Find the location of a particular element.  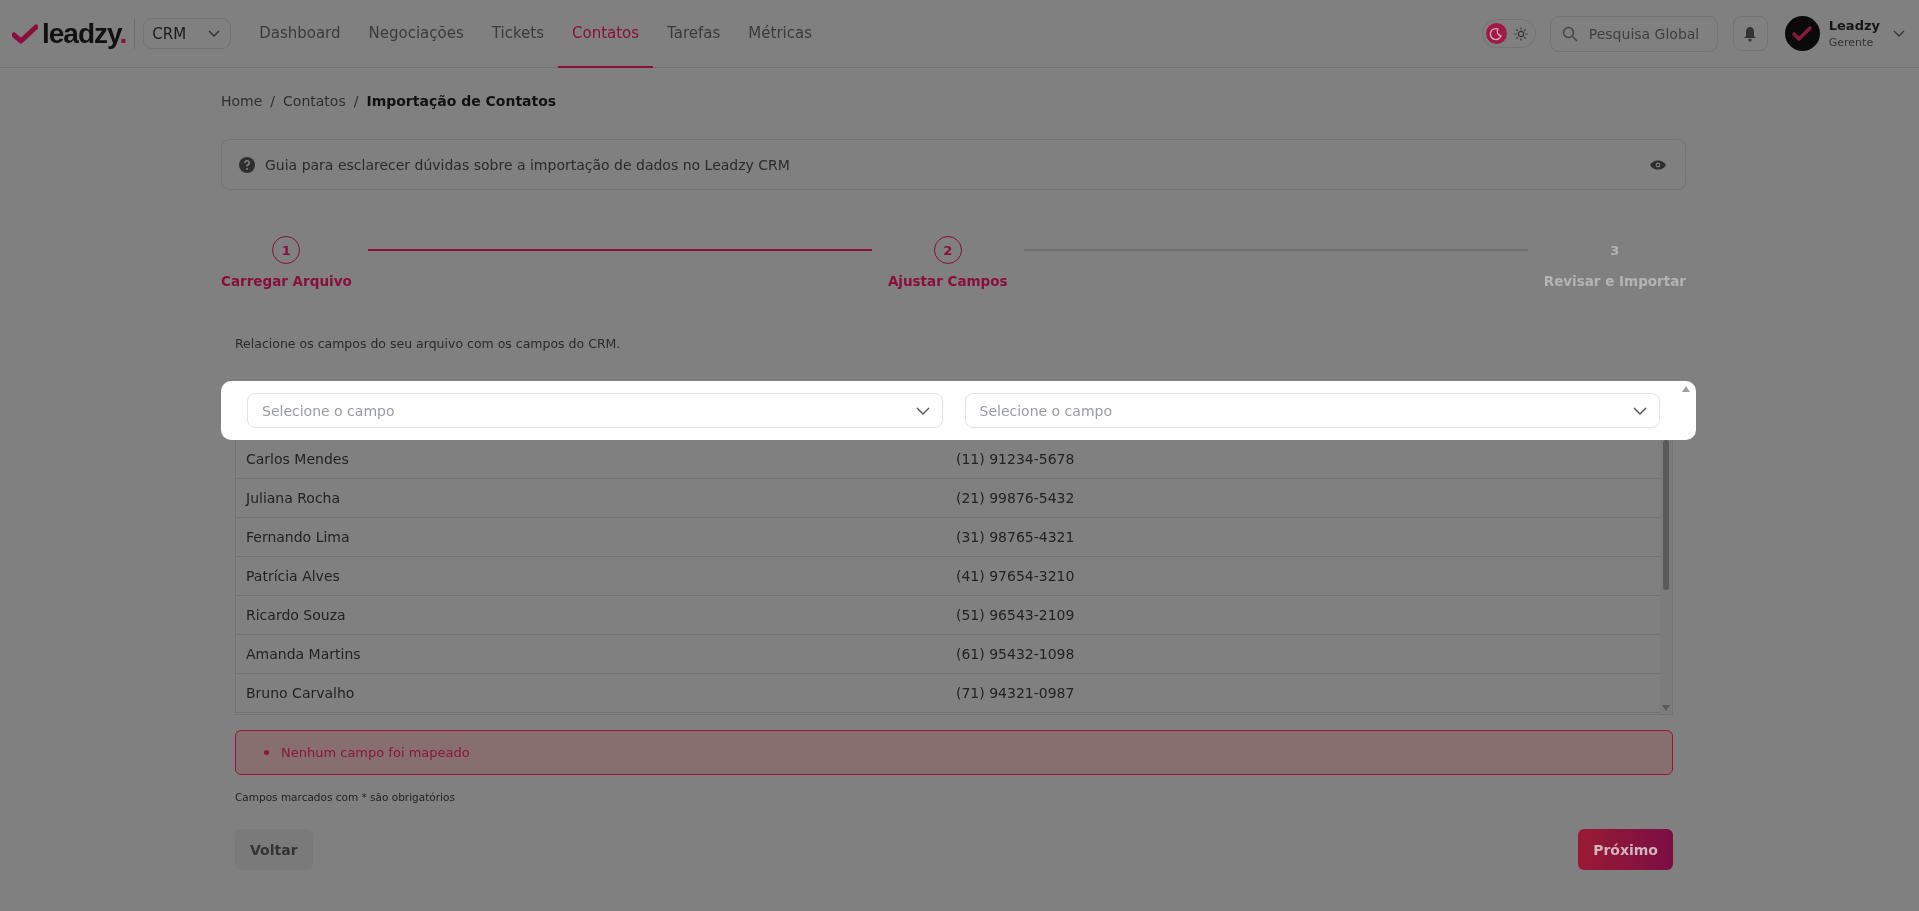

table-cell-text: (21) 99876-5432 is located at coordinates (1015, 498).